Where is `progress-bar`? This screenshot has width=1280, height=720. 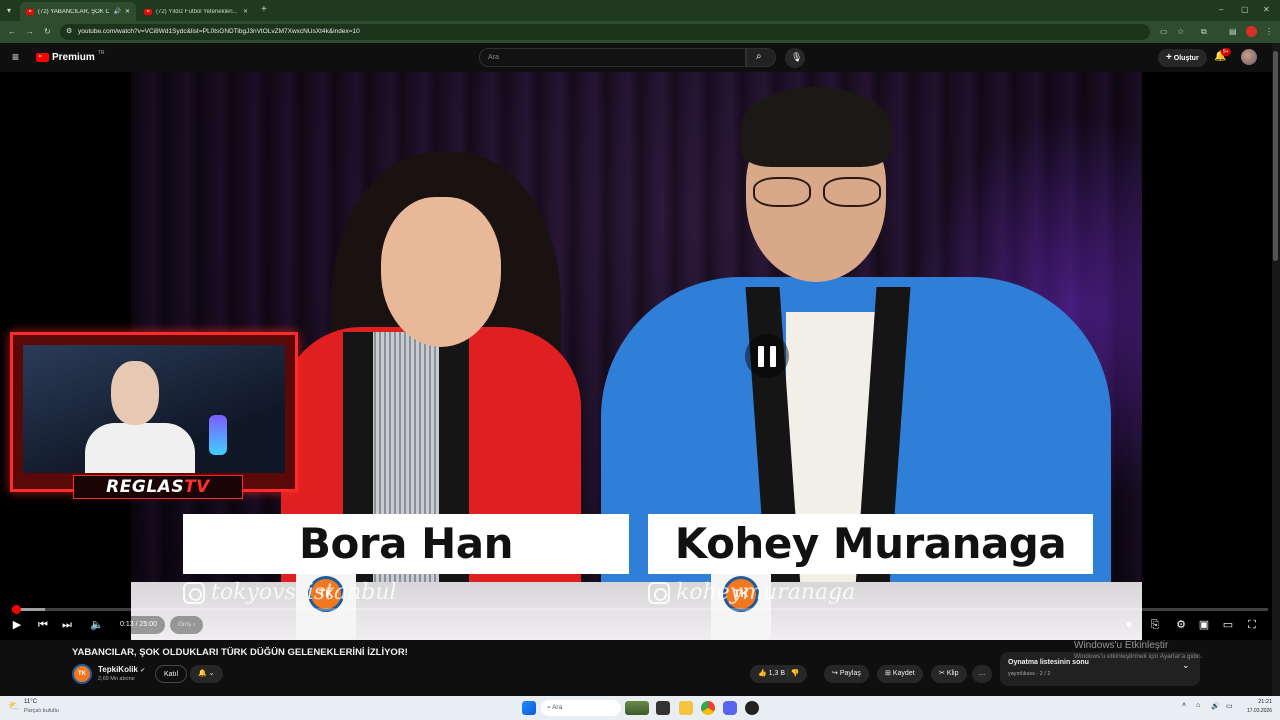 progress-bar is located at coordinates (640, 609).